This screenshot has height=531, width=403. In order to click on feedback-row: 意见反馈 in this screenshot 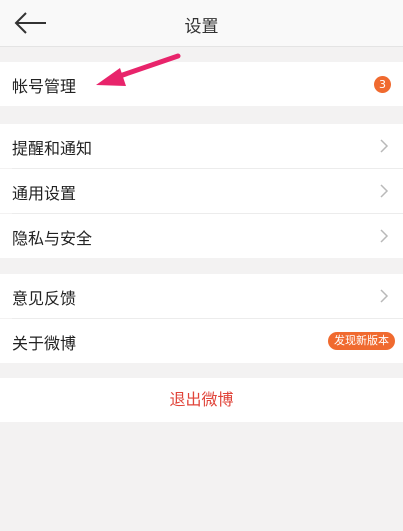, I will do `click(201, 296)`.